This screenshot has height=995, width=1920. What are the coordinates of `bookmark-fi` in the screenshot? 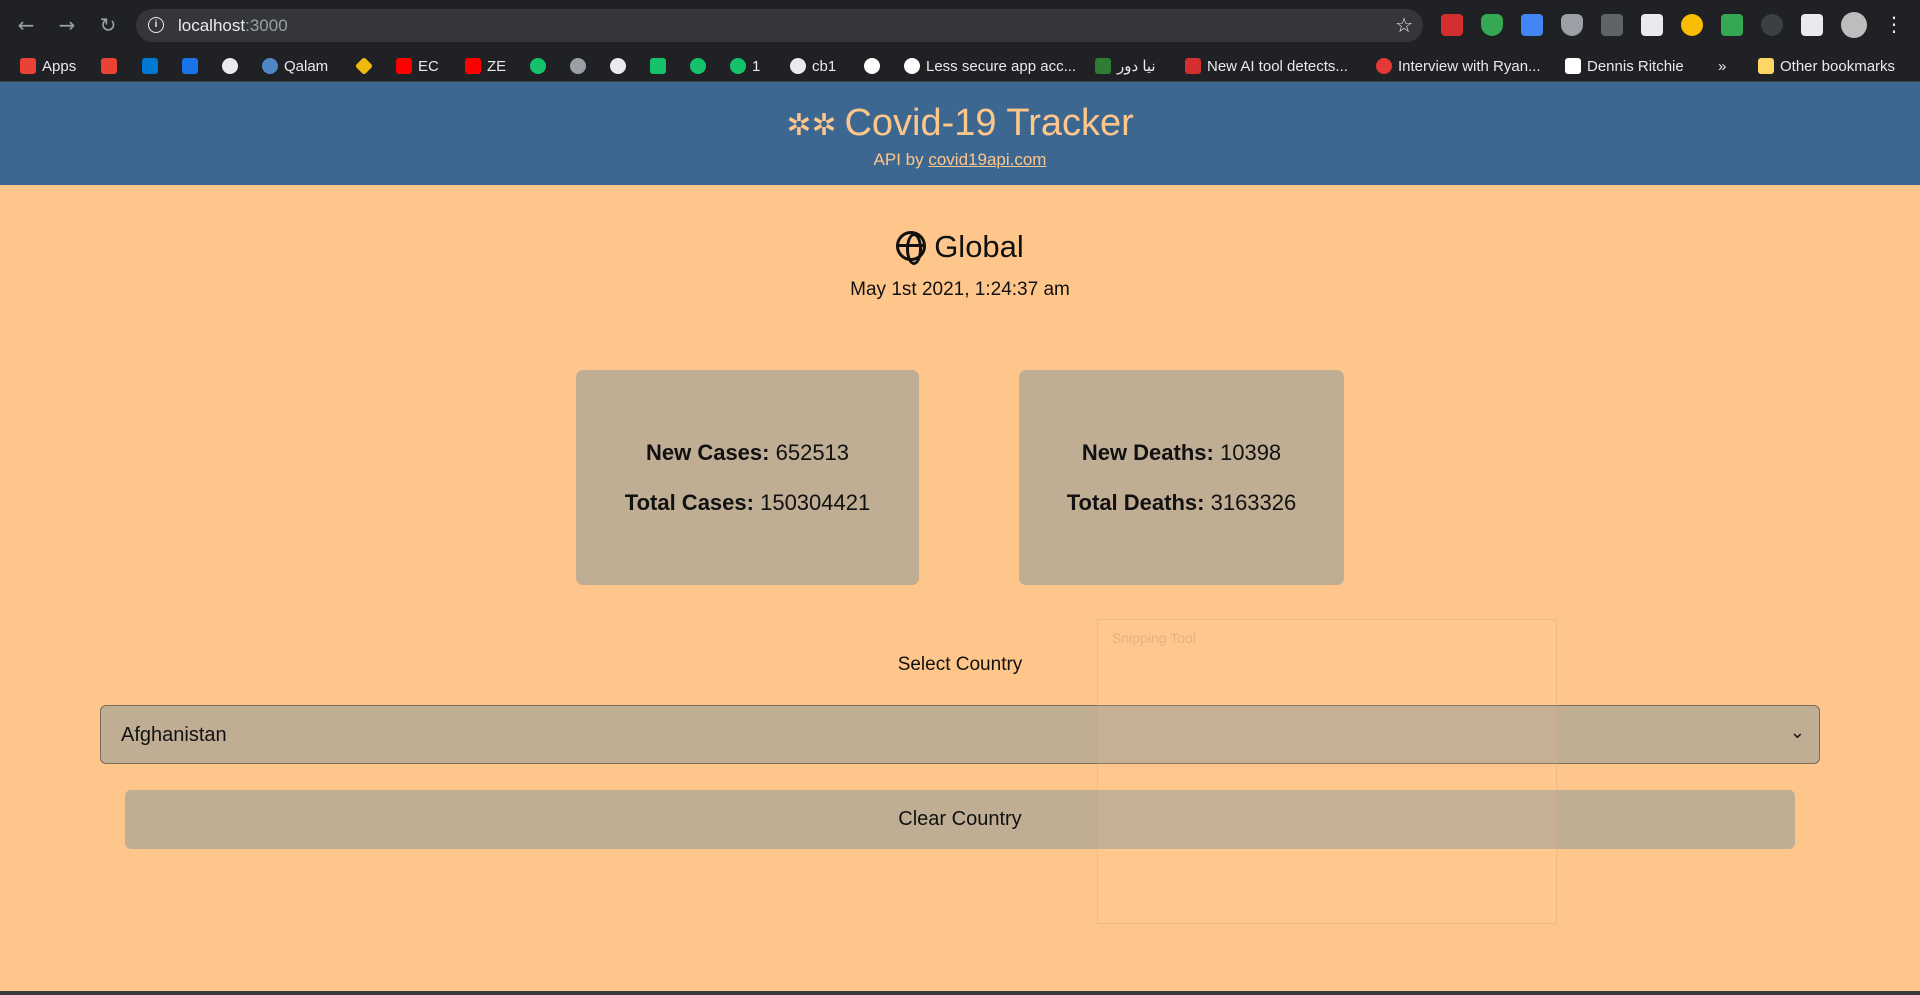 It's located at (538, 66).